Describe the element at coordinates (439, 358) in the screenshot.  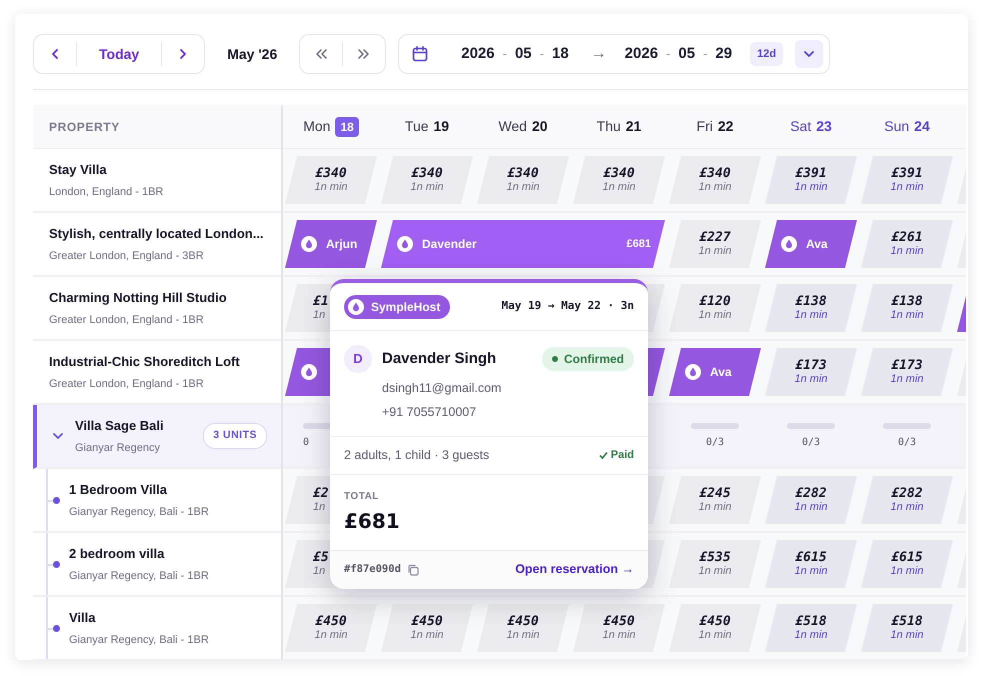
I see `guest-full-name: Davender Singh` at that location.